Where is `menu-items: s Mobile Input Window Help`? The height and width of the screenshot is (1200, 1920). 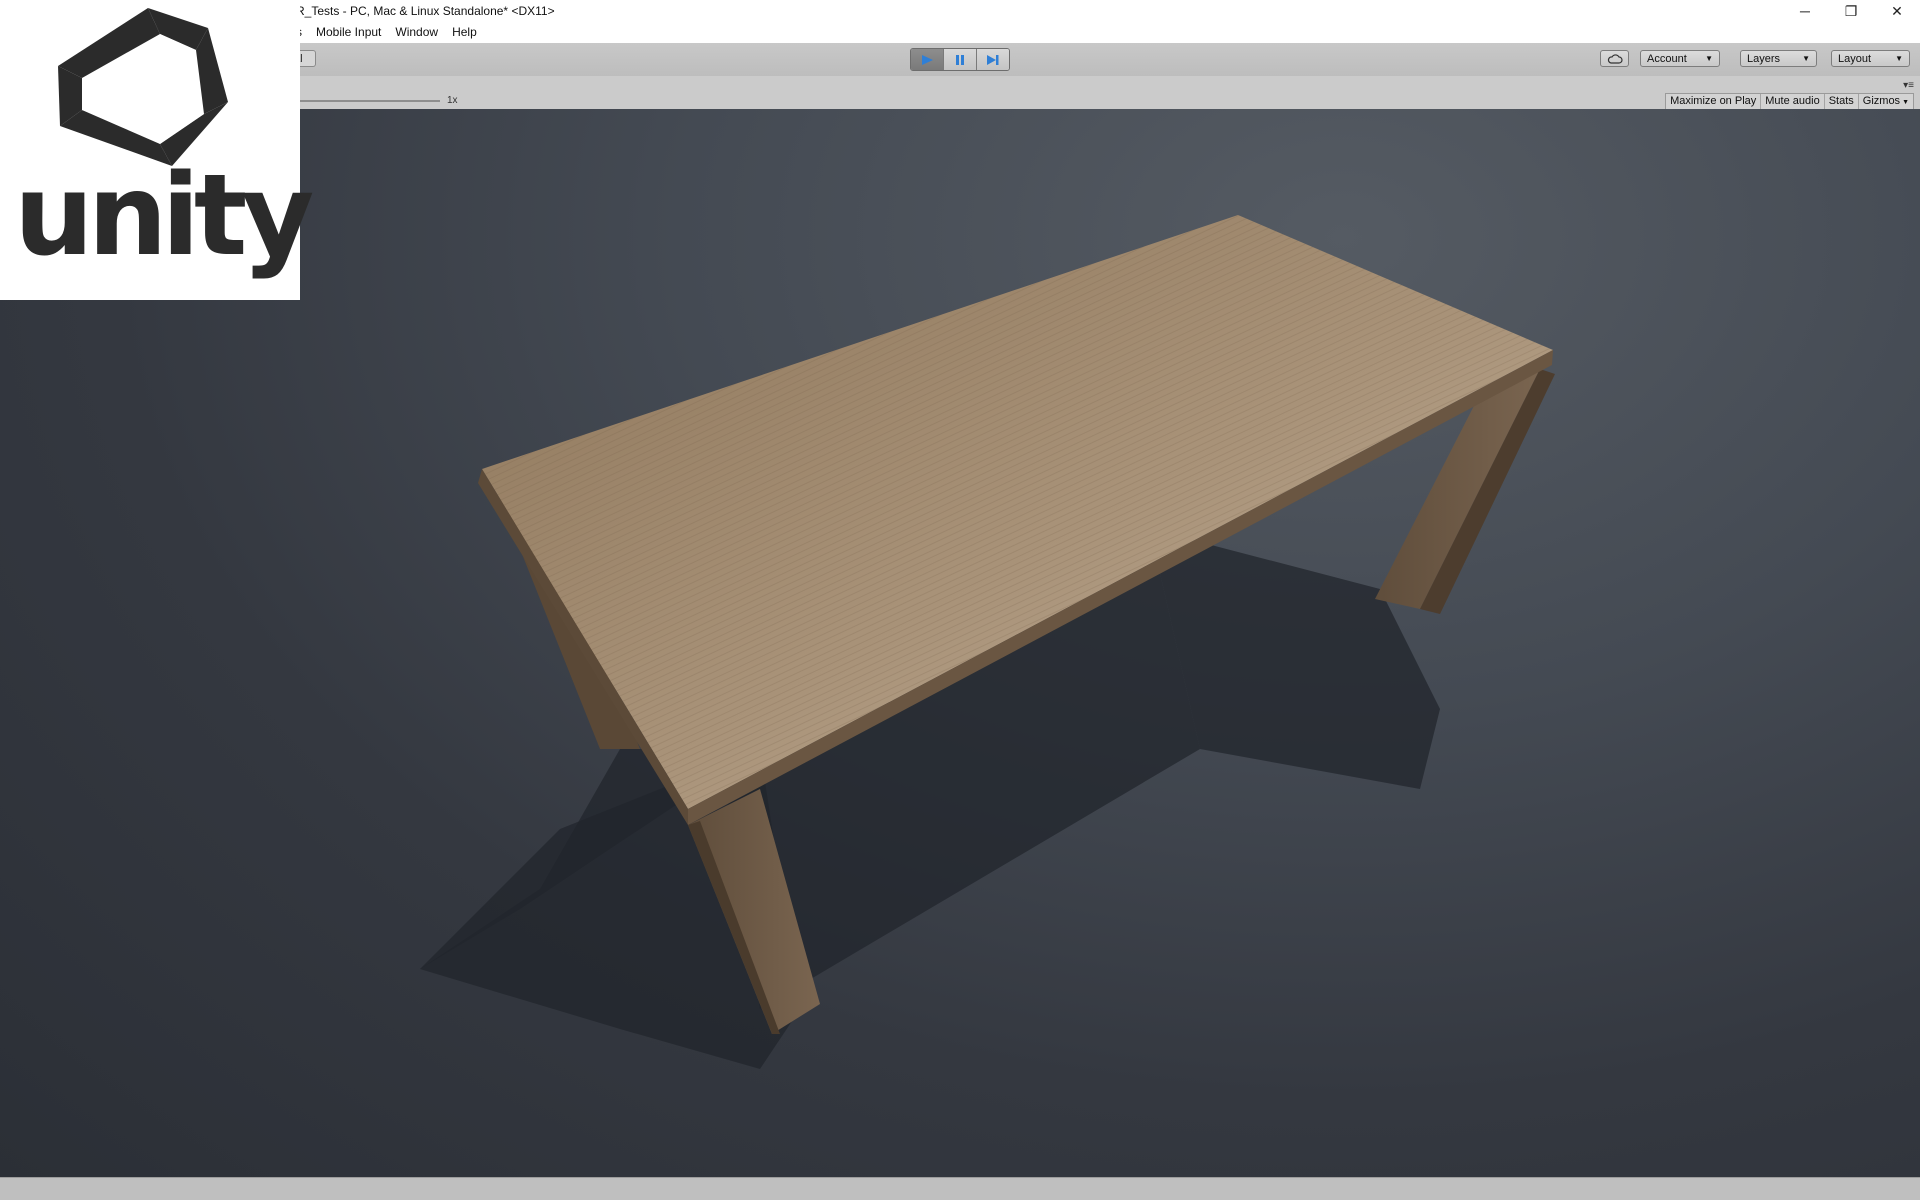
menu-items: s Mobile Input Window Help is located at coordinates (390, 32).